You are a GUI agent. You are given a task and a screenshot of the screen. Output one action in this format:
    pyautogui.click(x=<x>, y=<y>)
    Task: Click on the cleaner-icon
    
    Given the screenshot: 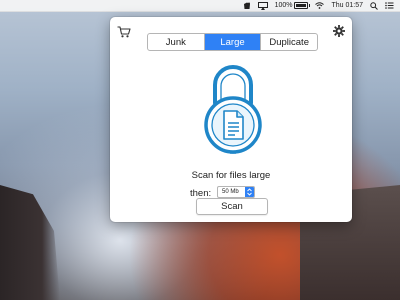 What is the action you would take?
    pyautogui.click(x=247, y=6)
    